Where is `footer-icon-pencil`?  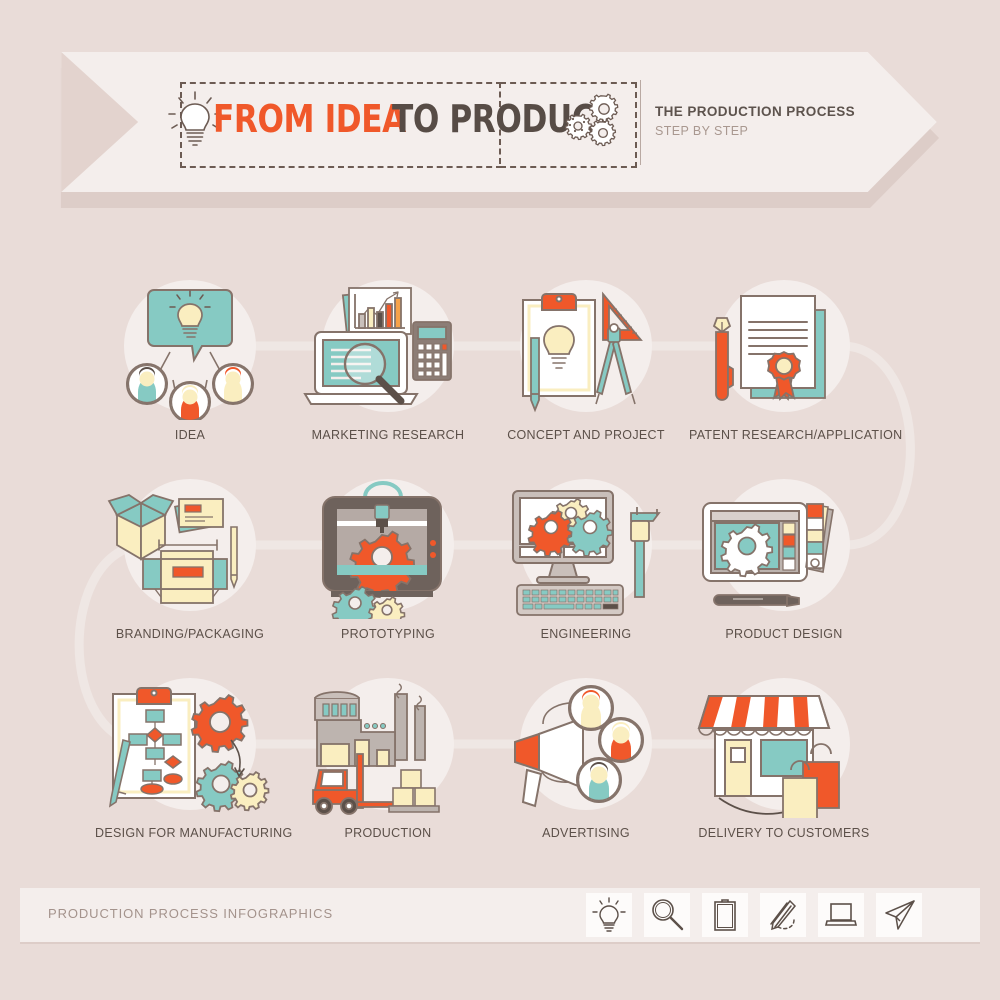 footer-icon-pencil is located at coordinates (783, 915).